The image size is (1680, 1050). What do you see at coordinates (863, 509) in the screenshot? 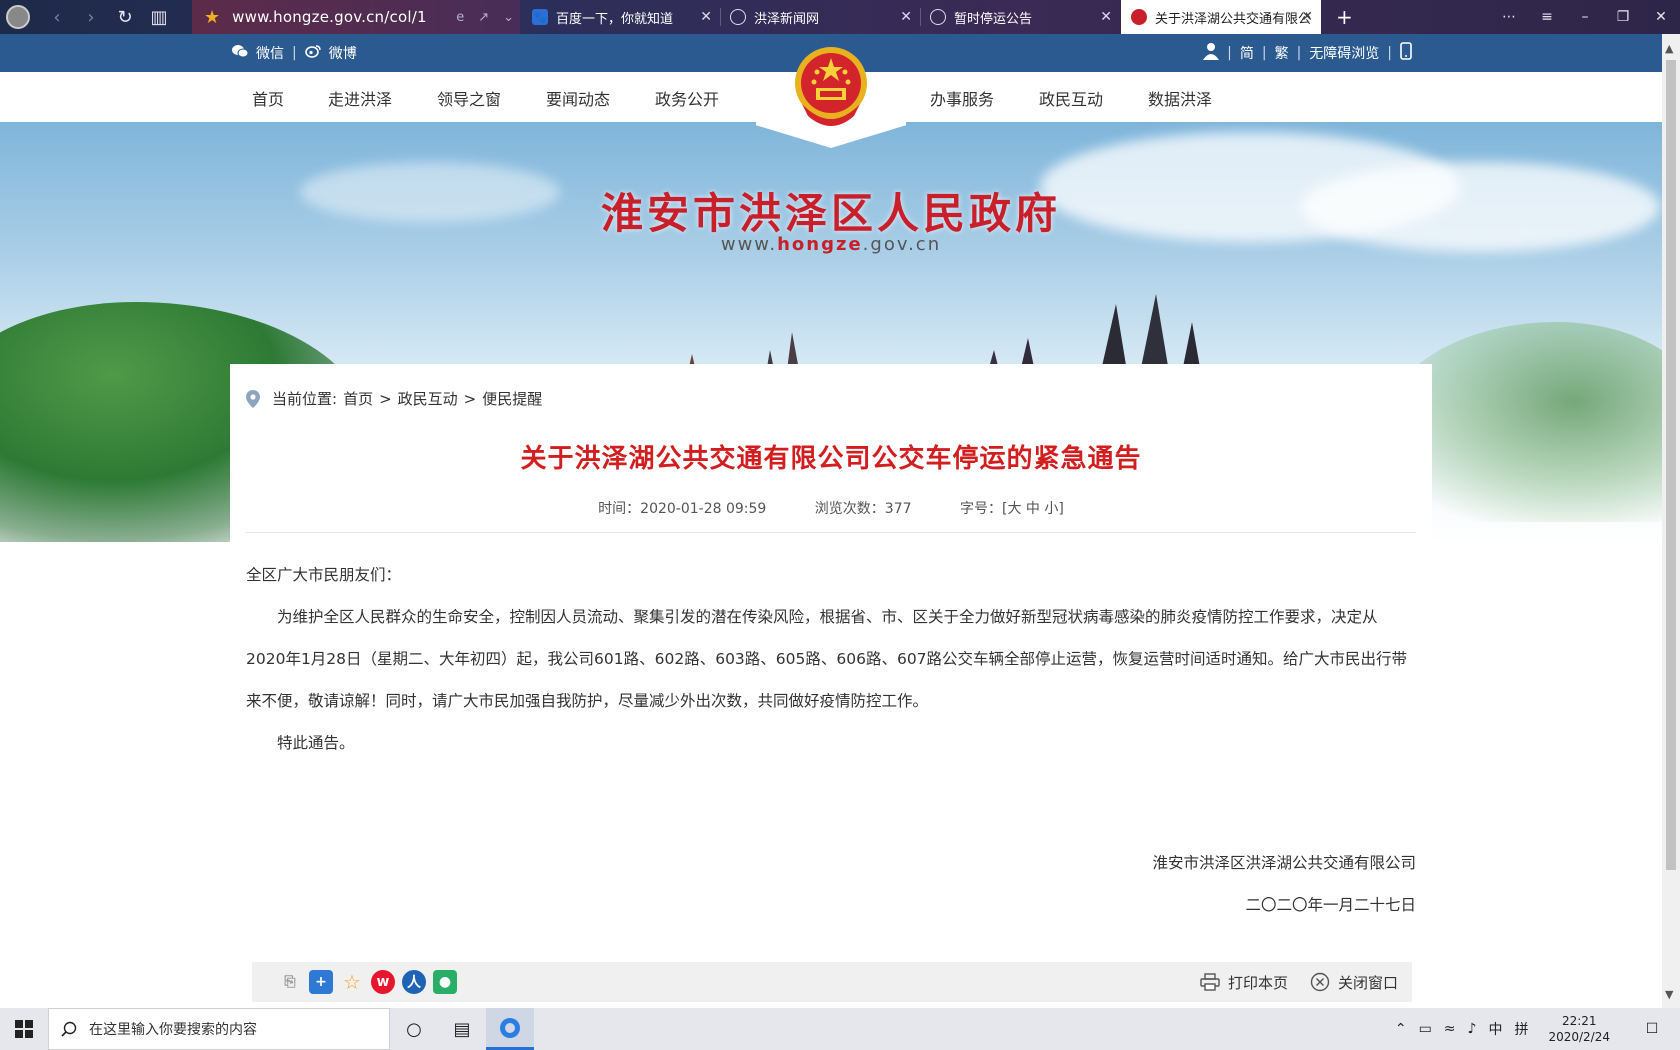
I see `view-count: 浏览次数：377` at bounding box center [863, 509].